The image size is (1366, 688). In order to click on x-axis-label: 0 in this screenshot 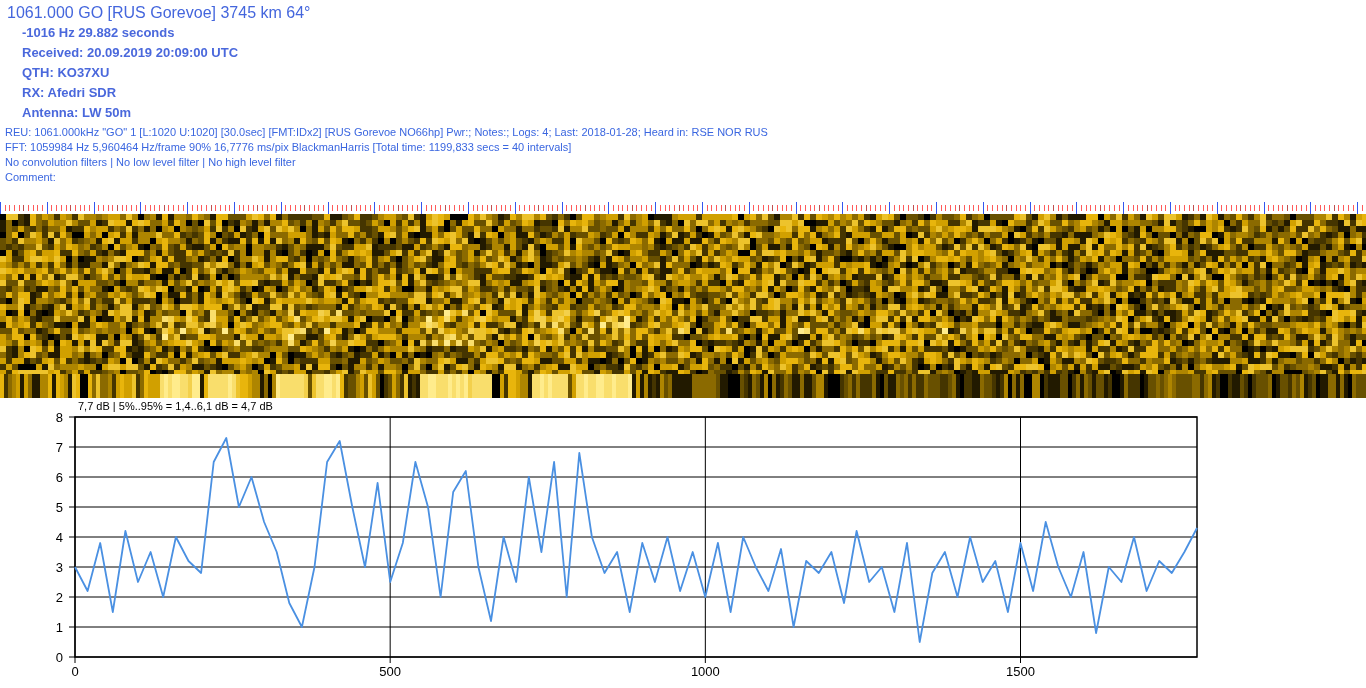, I will do `click(75, 671)`.